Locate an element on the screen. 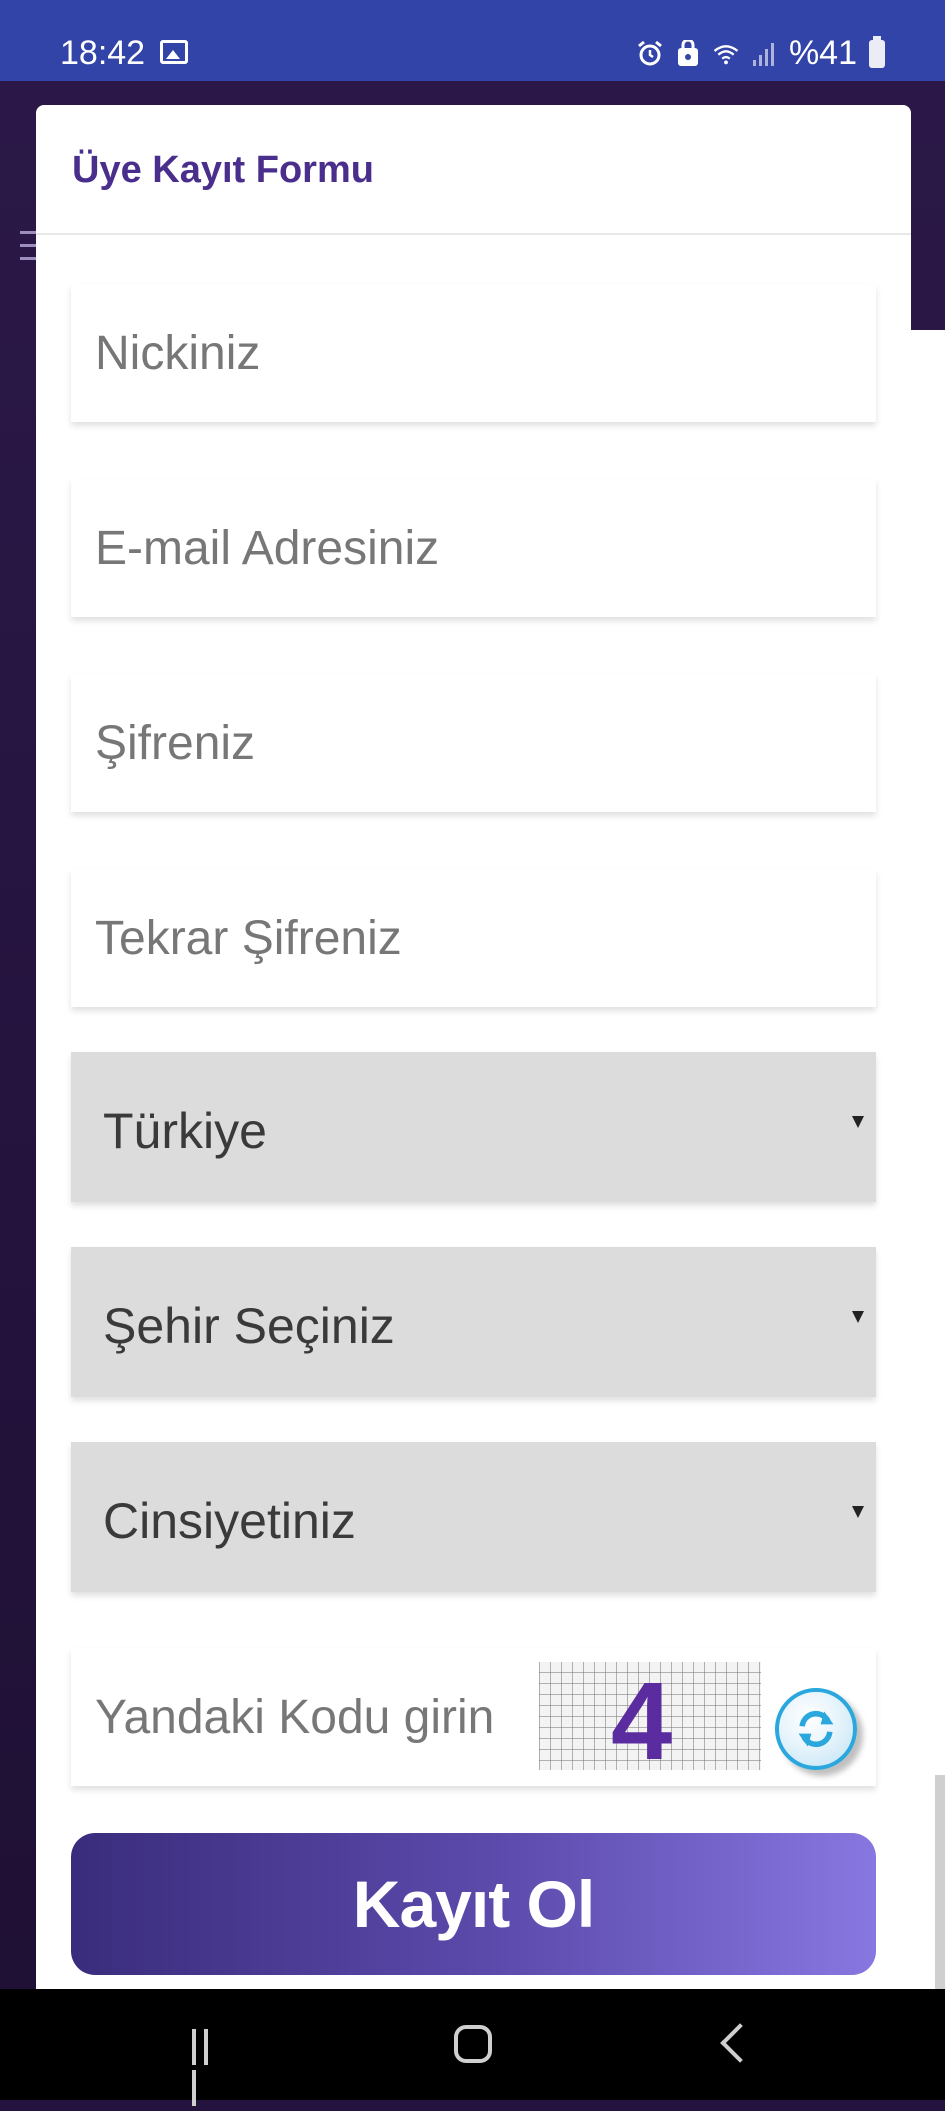 This screenshot has width=945, height=2111. register-button: Kayıt Ol is located at coordinates (473, 1904).